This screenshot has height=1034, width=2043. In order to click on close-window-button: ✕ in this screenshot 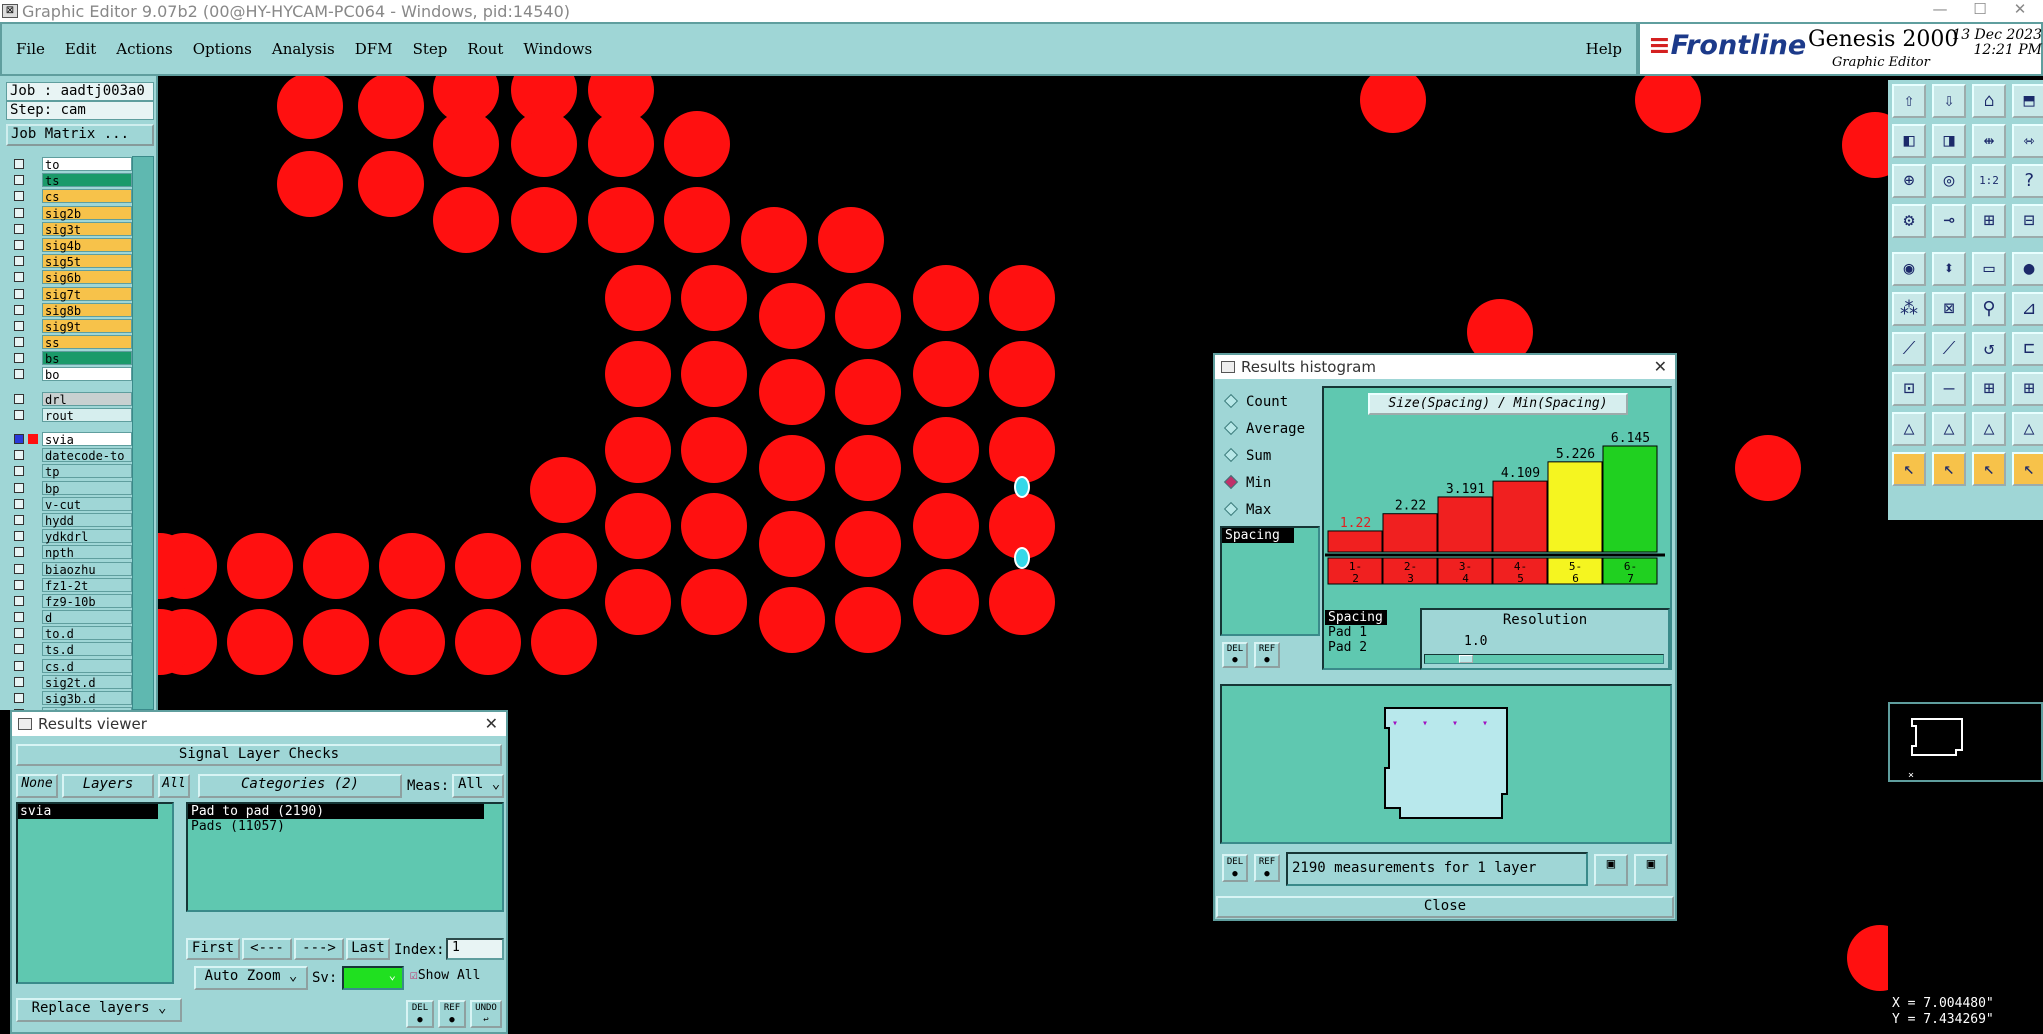, I will do `click(2020, 9)`.